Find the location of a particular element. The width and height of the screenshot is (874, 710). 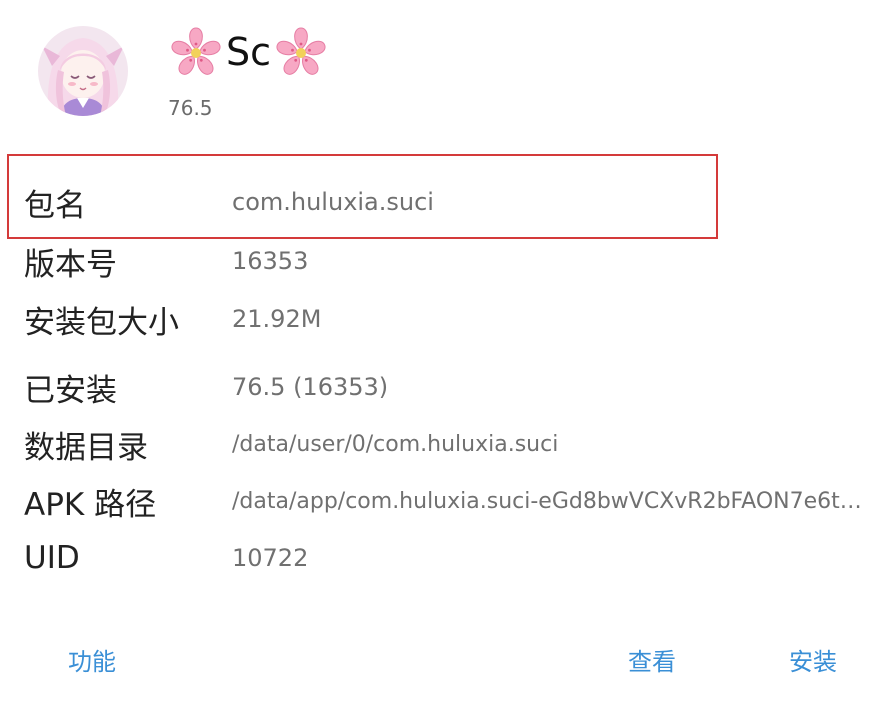

detail-value: com.huluxia.suci is located at coordinates (553, 202).